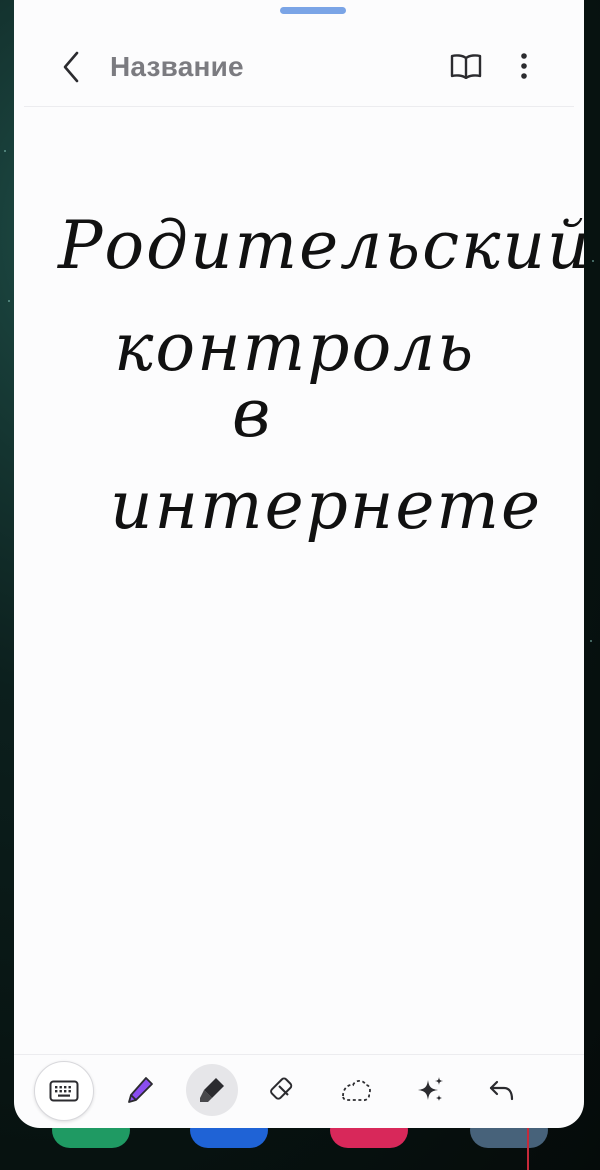 The width and height of the screenshot is (600, 1170). I want to click on handwriting-line: контроль, so click(294, 347).